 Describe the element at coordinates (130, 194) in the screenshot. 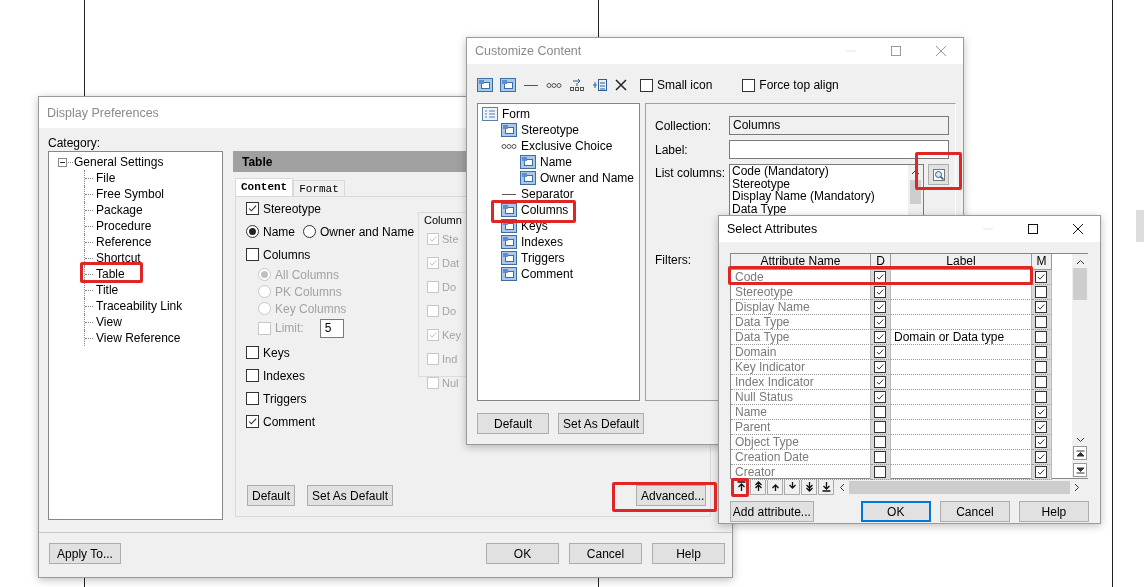

I see `tree-item: Free Symbol` at that location.